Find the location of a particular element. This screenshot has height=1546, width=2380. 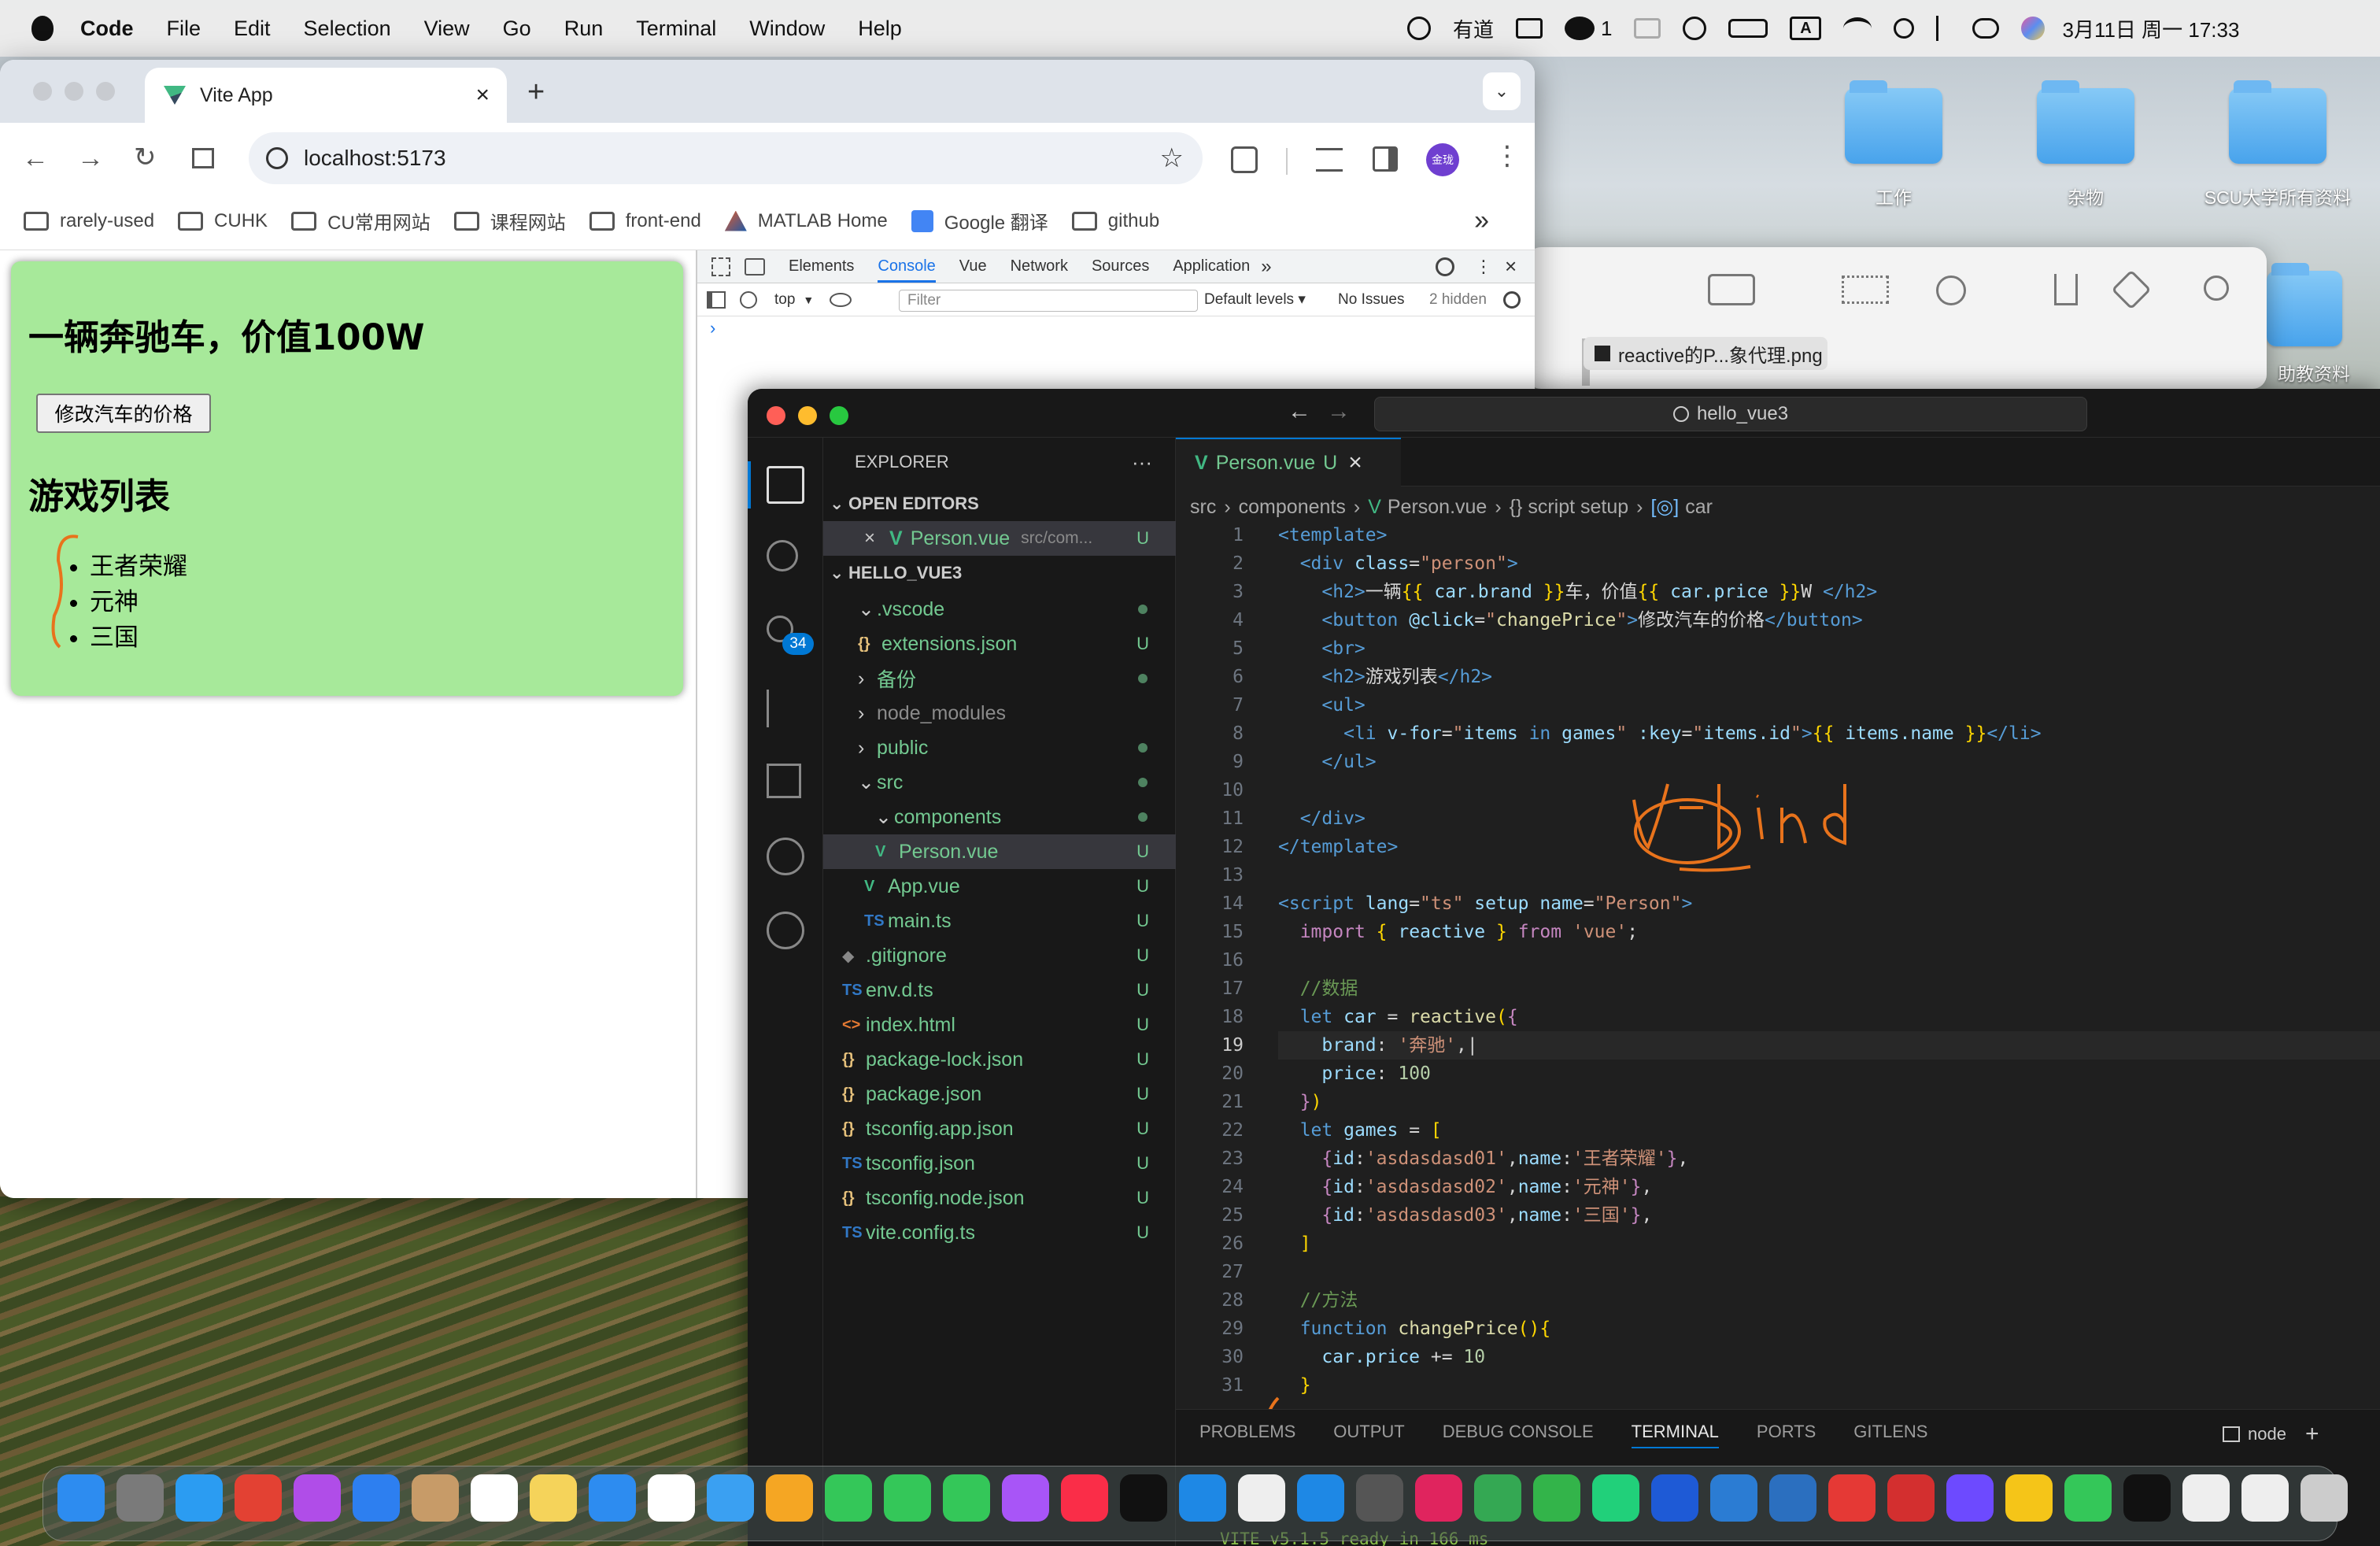

tree-item: {} tsconfig.app.json U is located at coordinates (999, 1128).